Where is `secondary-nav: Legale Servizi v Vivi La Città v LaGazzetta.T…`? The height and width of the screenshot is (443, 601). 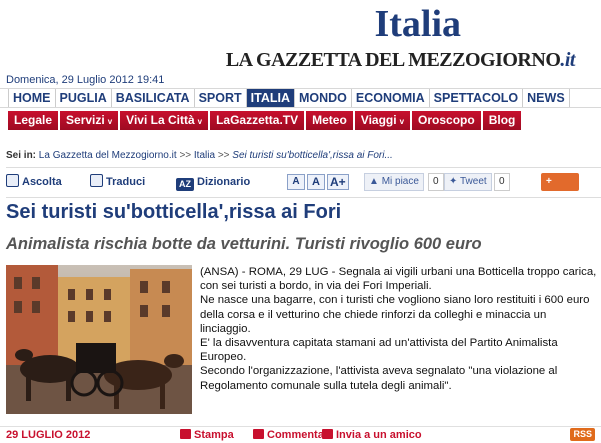 secondary-nav: Legale Servizi v Vivi La Città v LaGazzetta.T… is located at coordinates (300, 120).